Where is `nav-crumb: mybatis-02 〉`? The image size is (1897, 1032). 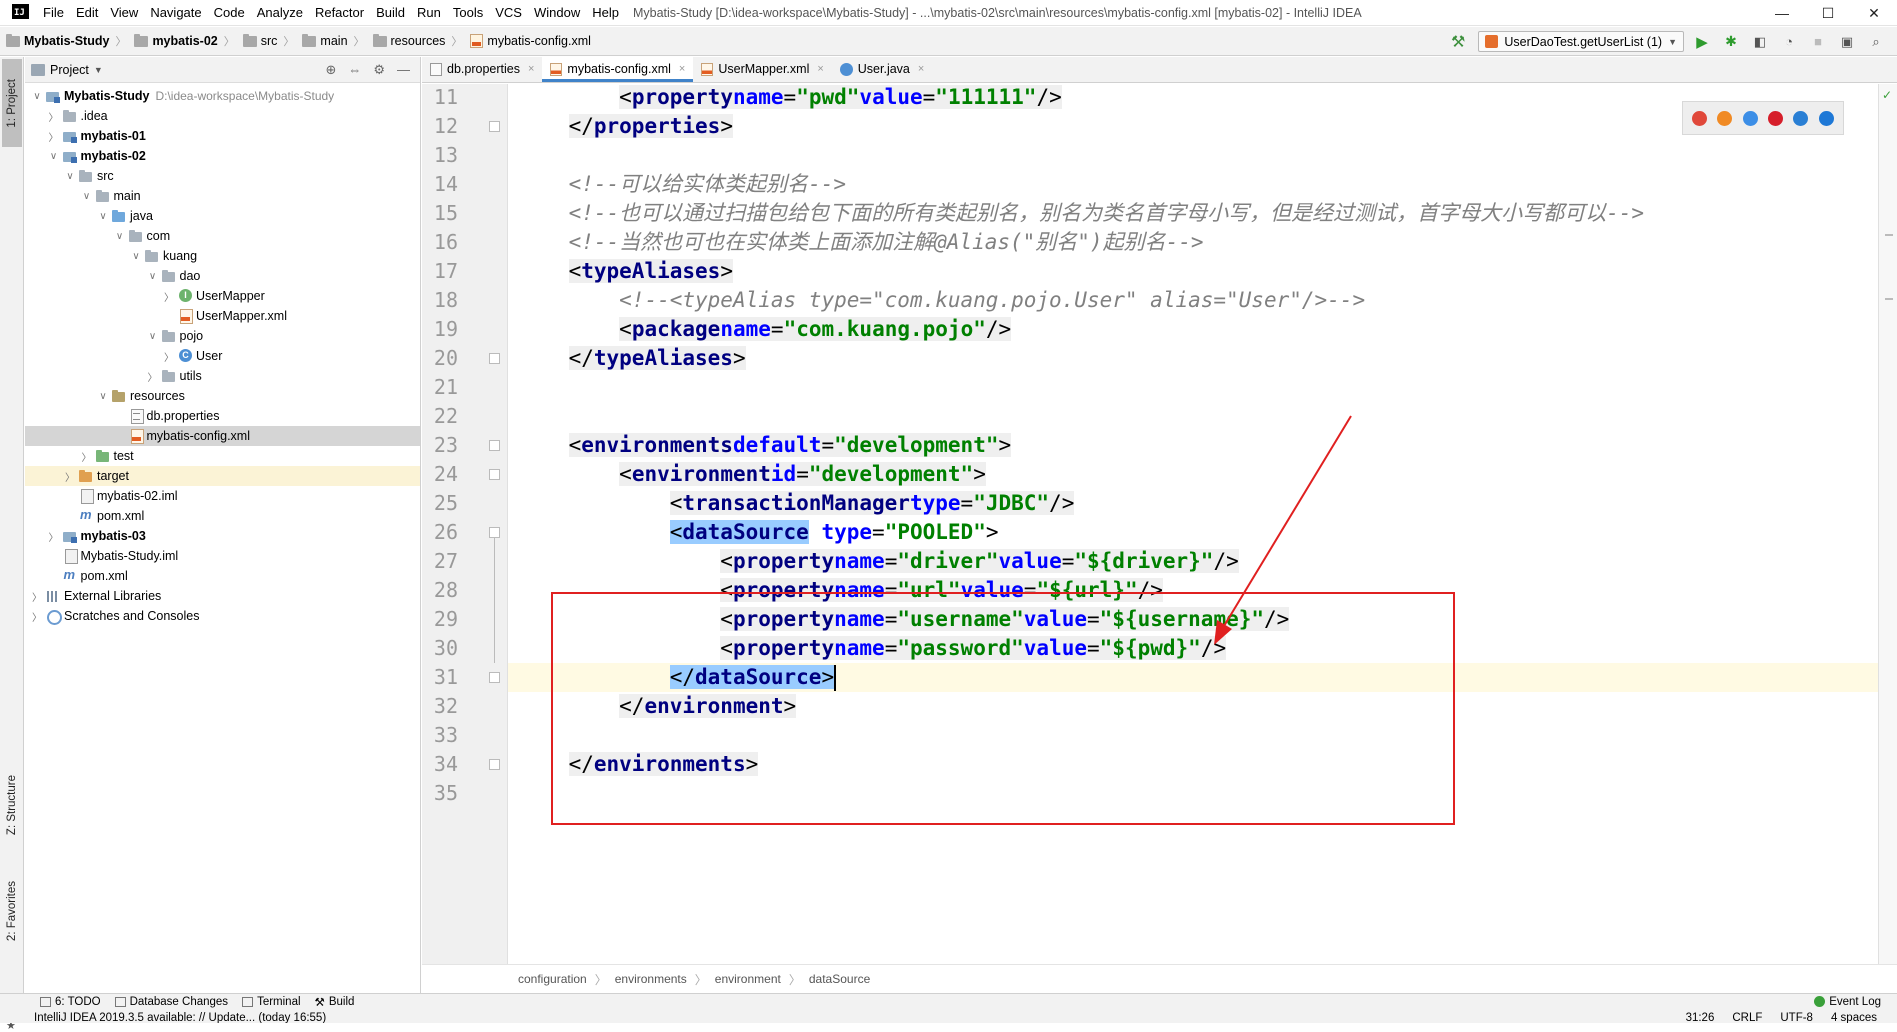
nav-crumb: mybatis-02 〉 is located at coordinates (182, 41).